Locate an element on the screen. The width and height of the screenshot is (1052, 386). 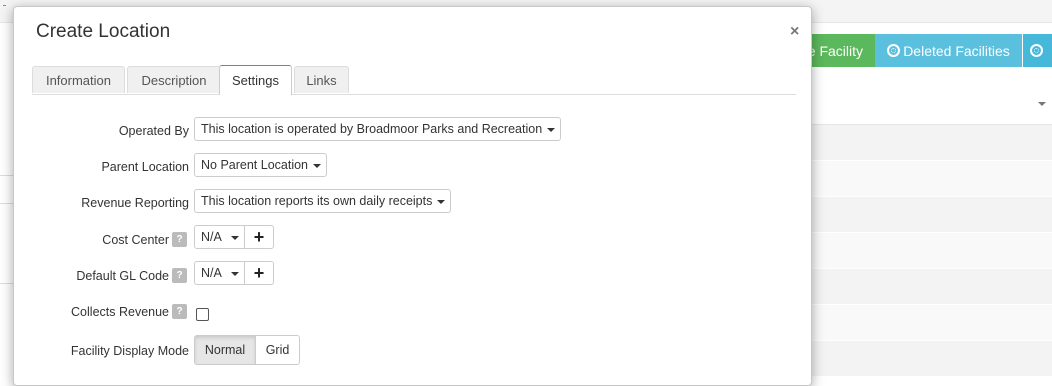
facility-display-mode-label: Facility Display Mode is located at coordinates (129, 351).